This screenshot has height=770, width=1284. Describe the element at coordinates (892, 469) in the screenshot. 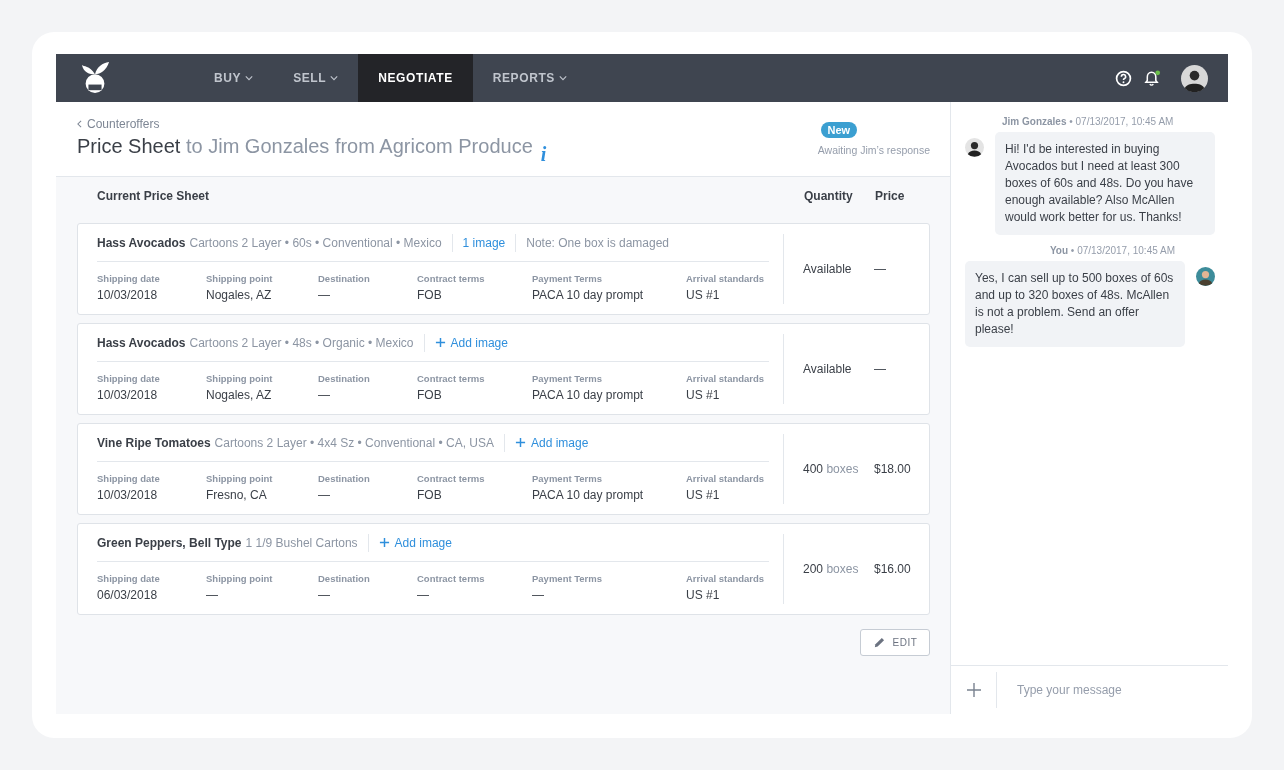

I see `price-text: $18.00` at that location.